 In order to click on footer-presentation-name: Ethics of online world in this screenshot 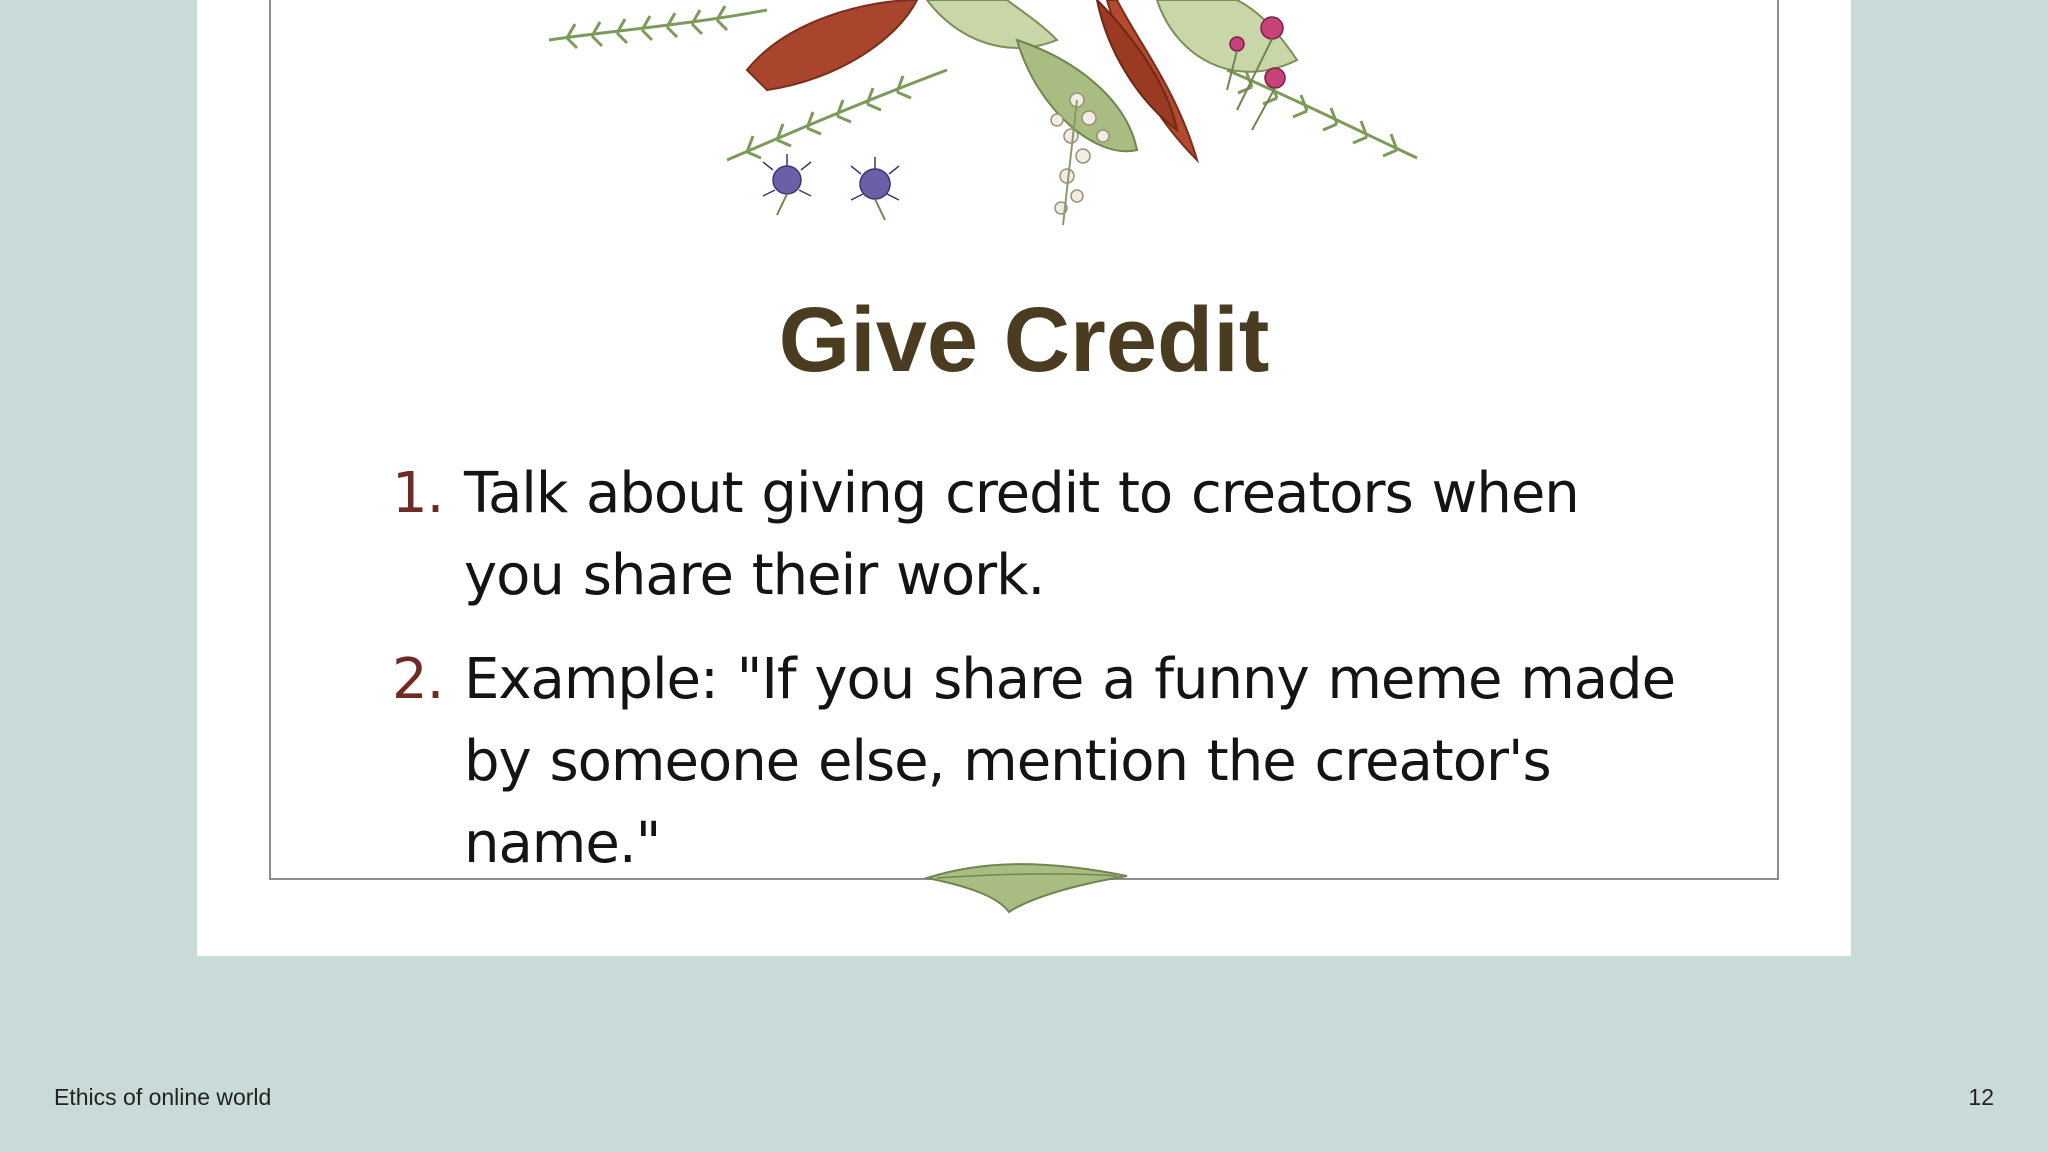, I will do `click(163, 1097)`.